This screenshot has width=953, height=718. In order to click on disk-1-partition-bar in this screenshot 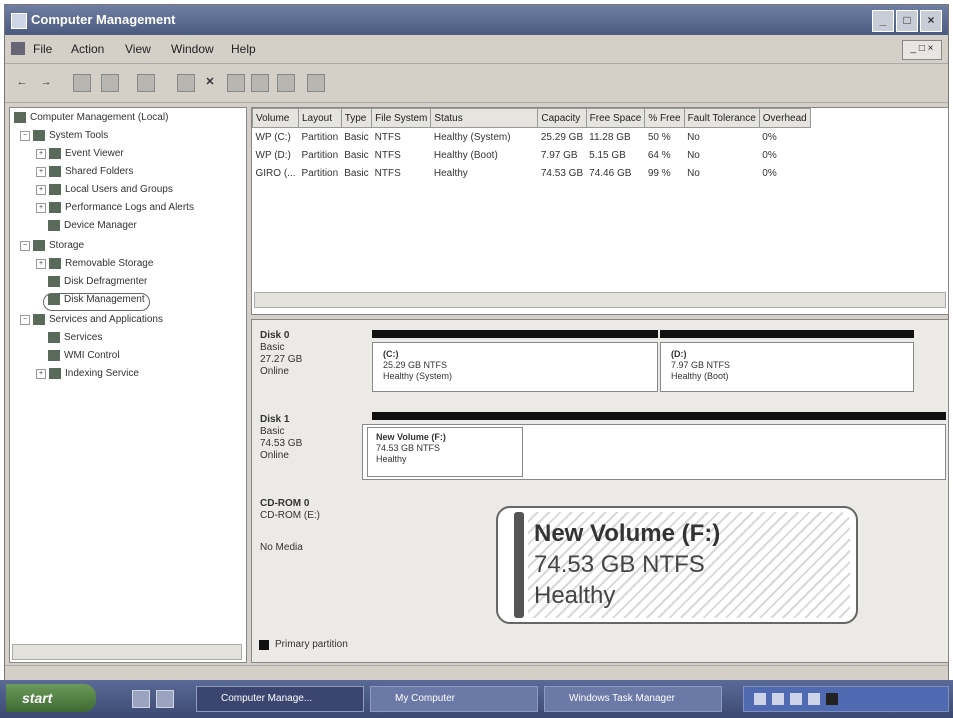, I will do `click(659, 416)`.